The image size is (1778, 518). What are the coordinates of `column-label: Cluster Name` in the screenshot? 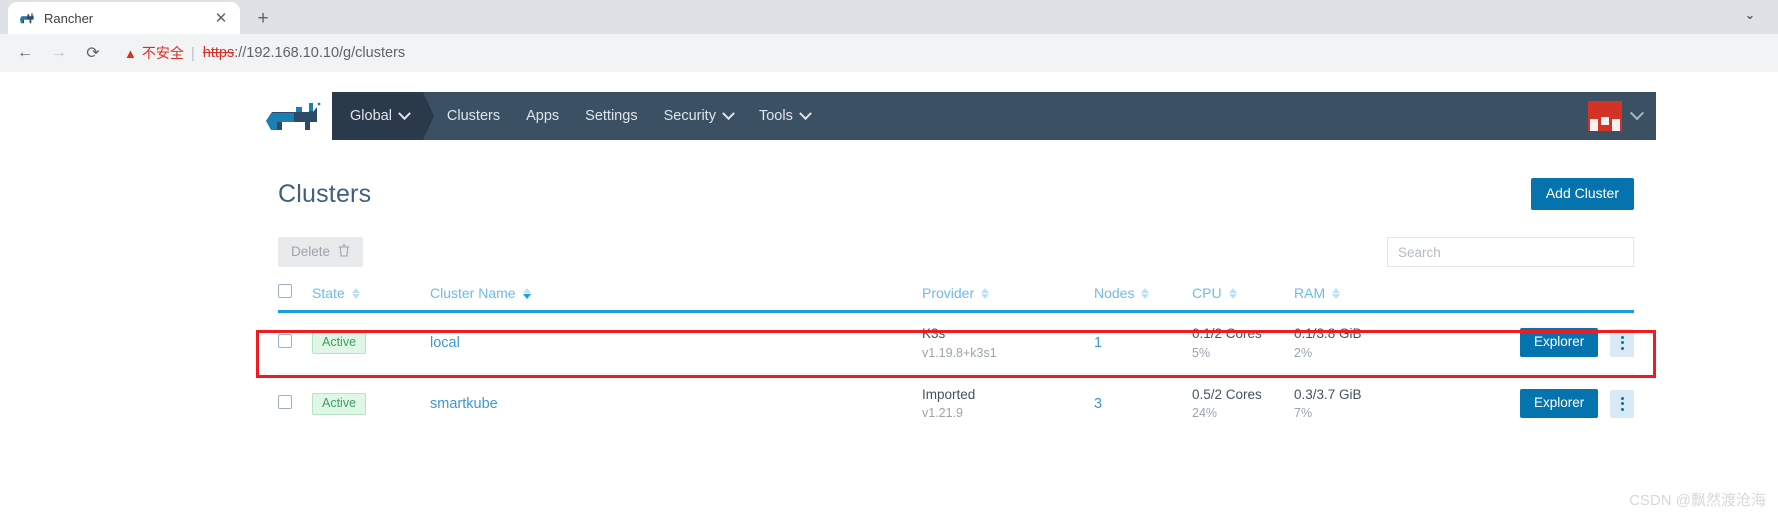 It's located at (473, 293).